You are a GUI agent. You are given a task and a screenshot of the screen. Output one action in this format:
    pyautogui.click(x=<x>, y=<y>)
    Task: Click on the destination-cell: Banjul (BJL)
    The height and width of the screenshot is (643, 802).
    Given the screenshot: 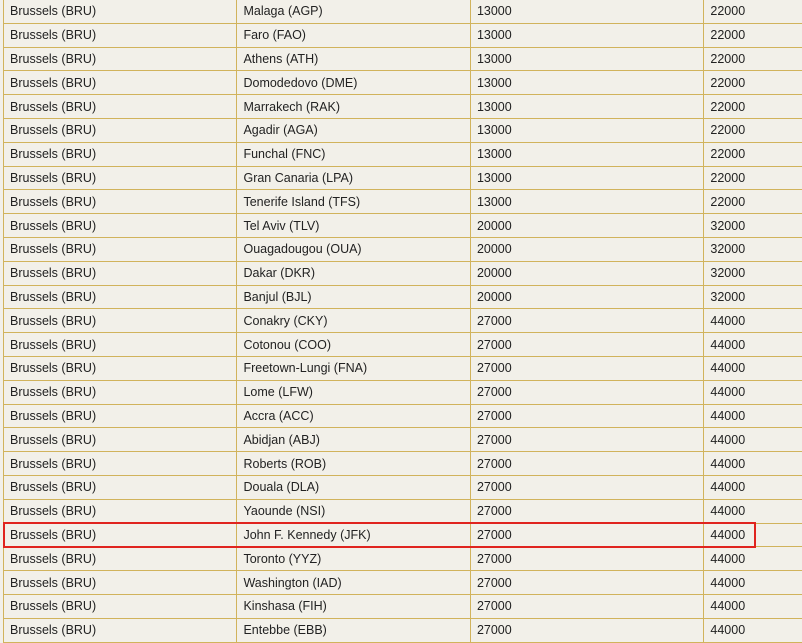 What is the action you would take?
    pyautogui.click(x=353, y=297)
    